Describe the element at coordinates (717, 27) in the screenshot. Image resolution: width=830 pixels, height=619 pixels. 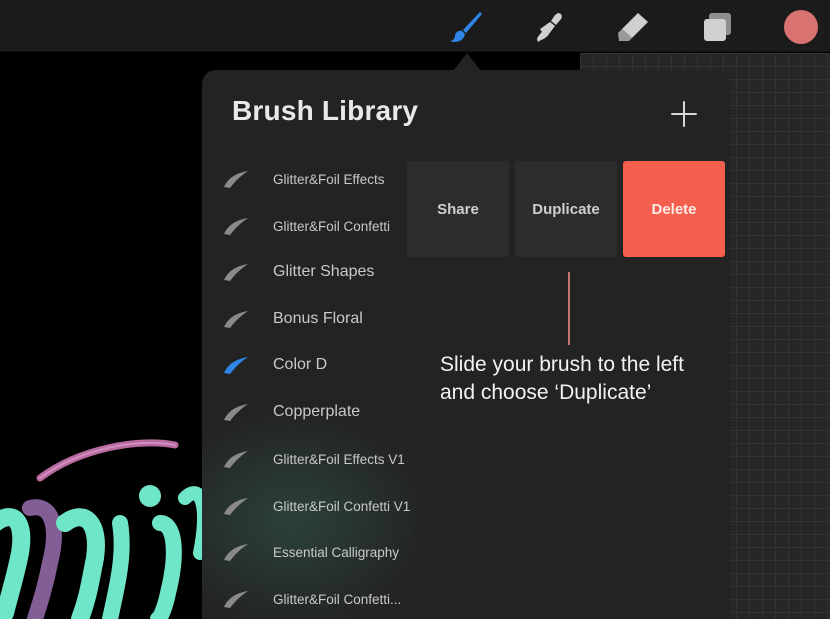
I see `layers-icon` at that location.